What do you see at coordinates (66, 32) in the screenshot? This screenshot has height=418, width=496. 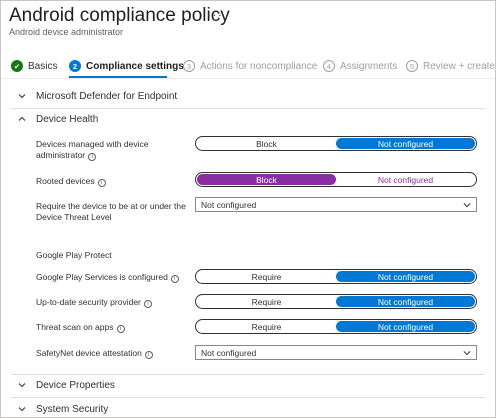 I see `page-subtitle: Android device administrator` at bounding box center [66, 32].